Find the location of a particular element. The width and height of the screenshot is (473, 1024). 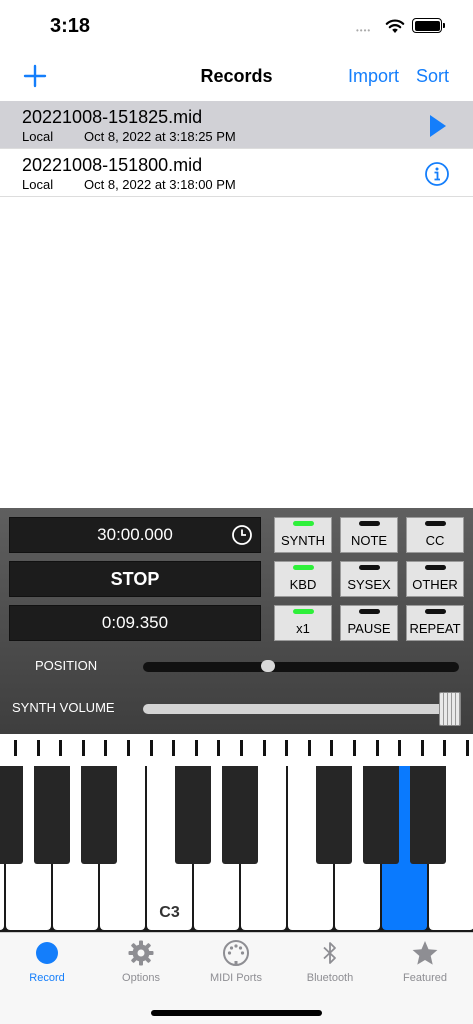

repeat-toggle: REPEAT is located at coordinates (435, 623).